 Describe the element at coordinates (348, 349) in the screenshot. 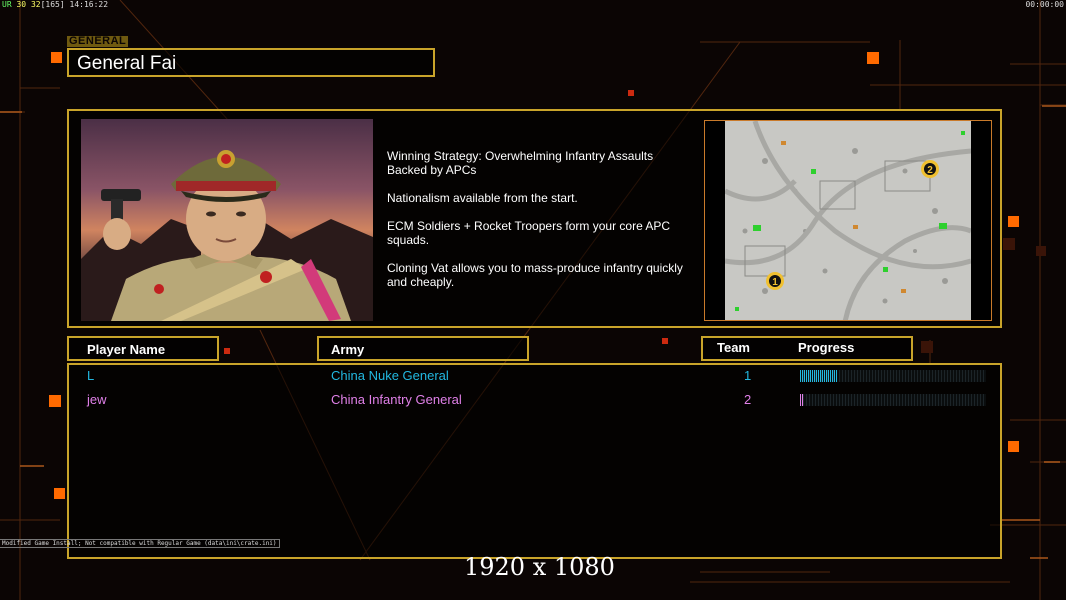

I see `army-header-label: Army` at that location.